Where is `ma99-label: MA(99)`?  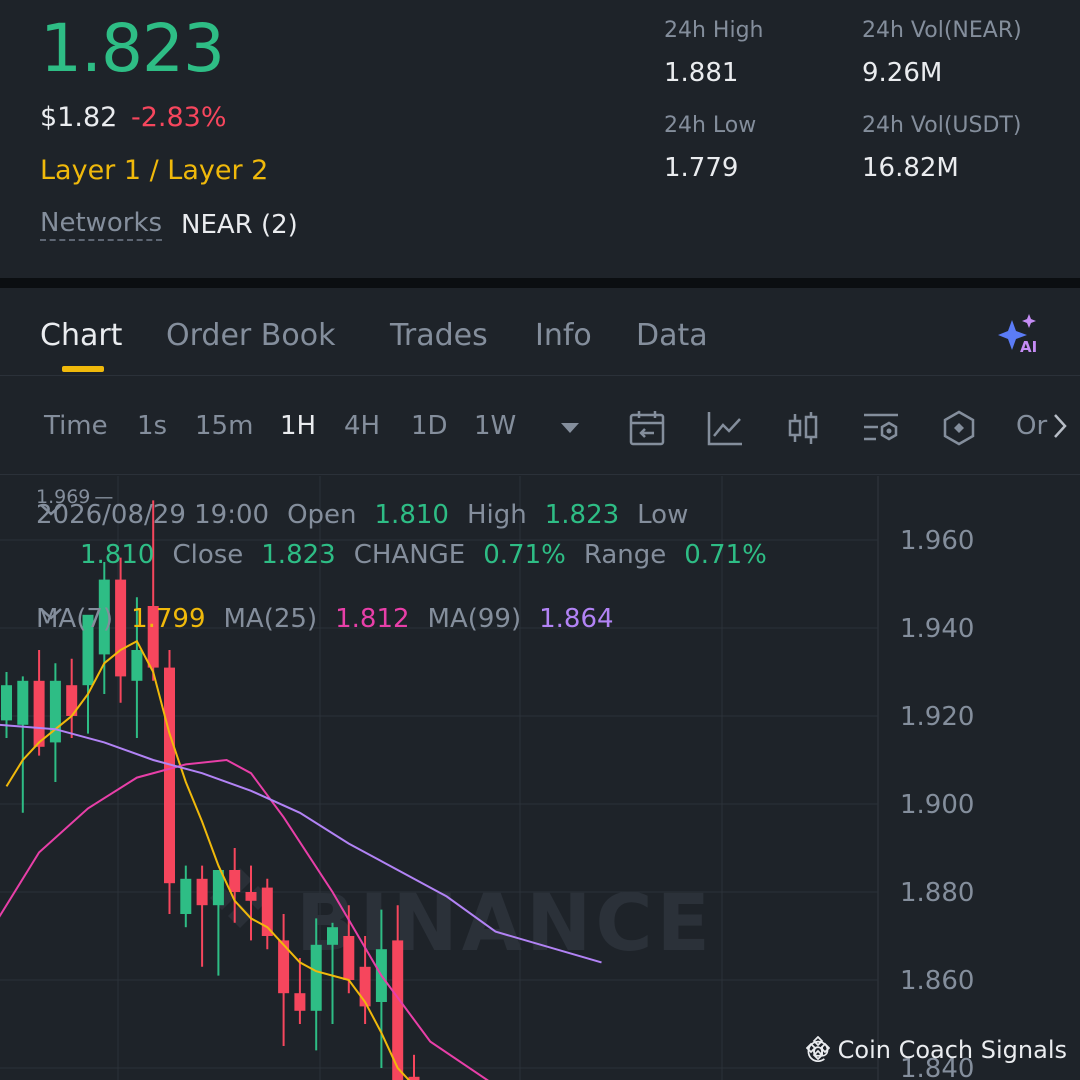 ma99-label: MA(99) is located at coordinates (474, 619).